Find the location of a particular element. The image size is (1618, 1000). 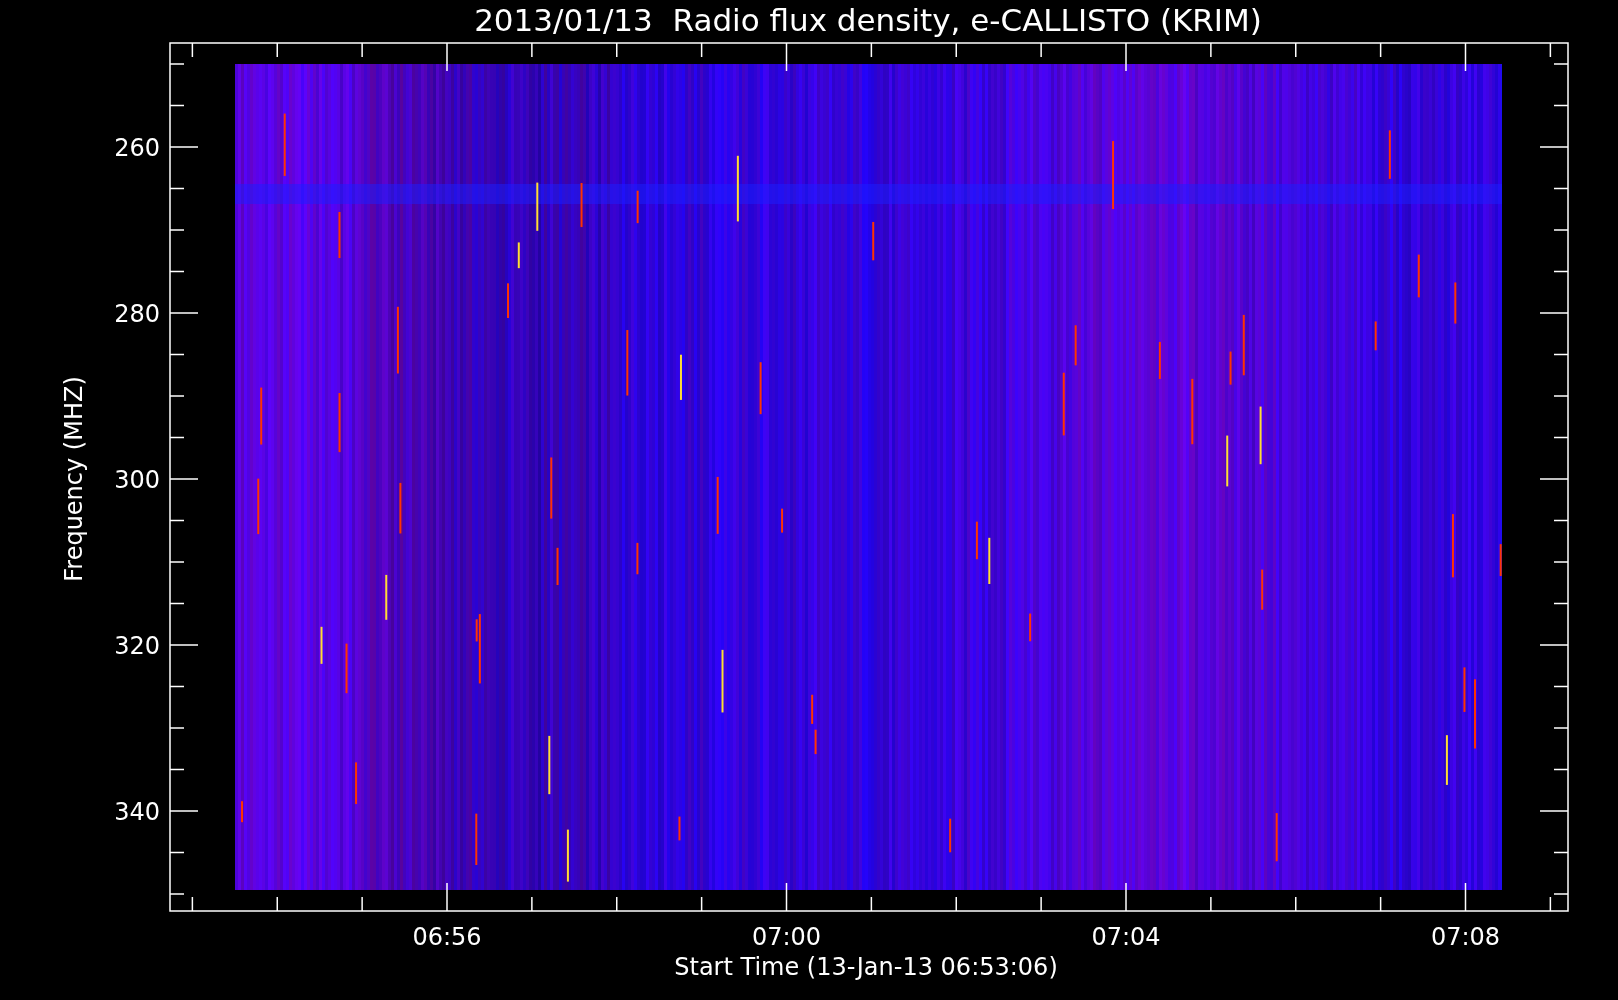

y-tick-label: 340 is located at coordinates (137, 812).